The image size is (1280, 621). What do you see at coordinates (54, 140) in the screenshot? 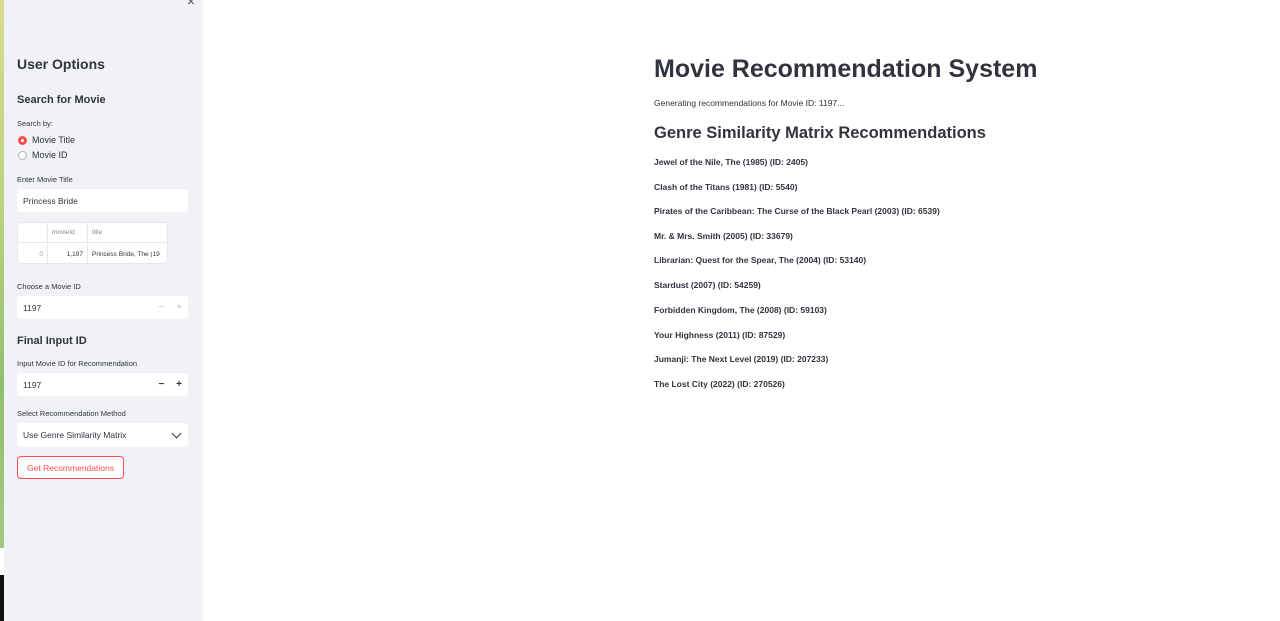
I see `radio-label: Movie Title` at bounding box center [54, 140].